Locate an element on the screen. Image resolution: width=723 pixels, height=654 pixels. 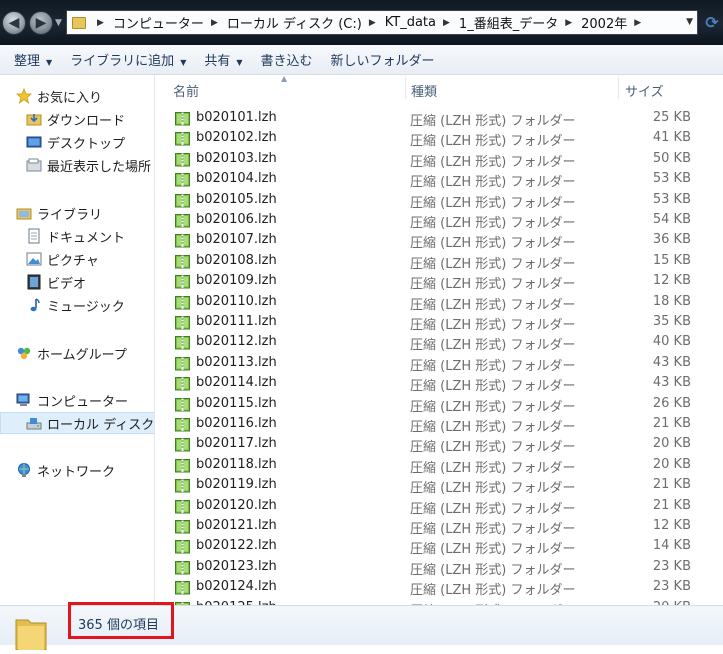
column-header-size: サイズ is located at coordinates (644, 90).